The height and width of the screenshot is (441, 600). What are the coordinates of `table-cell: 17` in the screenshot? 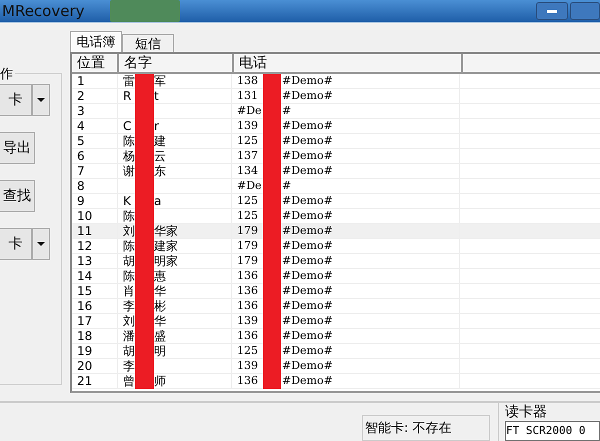 It's located at (95, 321).